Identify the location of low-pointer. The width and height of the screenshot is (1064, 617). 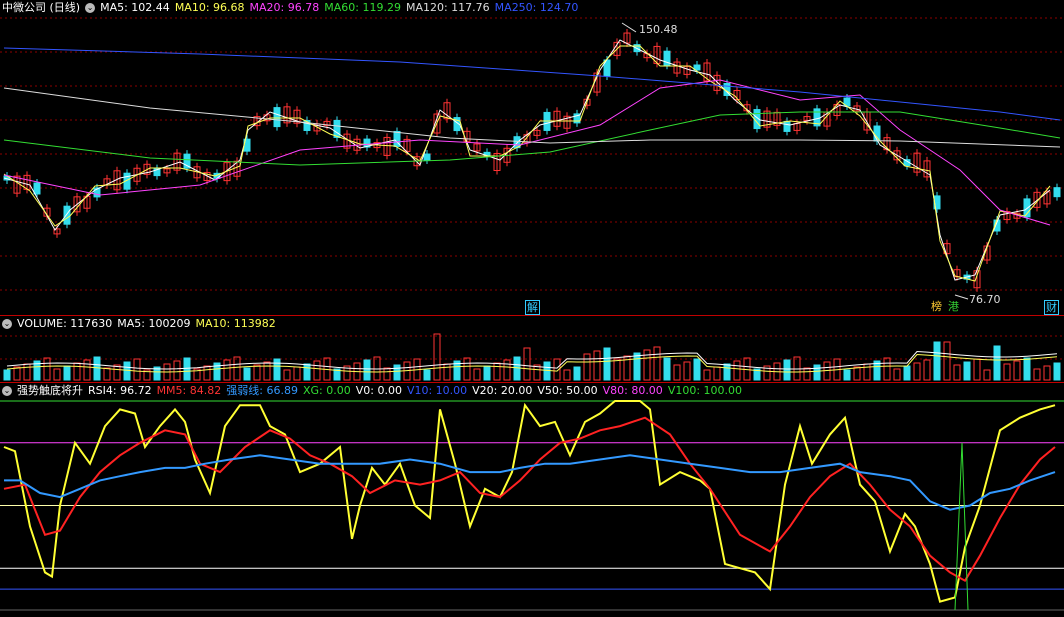
(961, 297).